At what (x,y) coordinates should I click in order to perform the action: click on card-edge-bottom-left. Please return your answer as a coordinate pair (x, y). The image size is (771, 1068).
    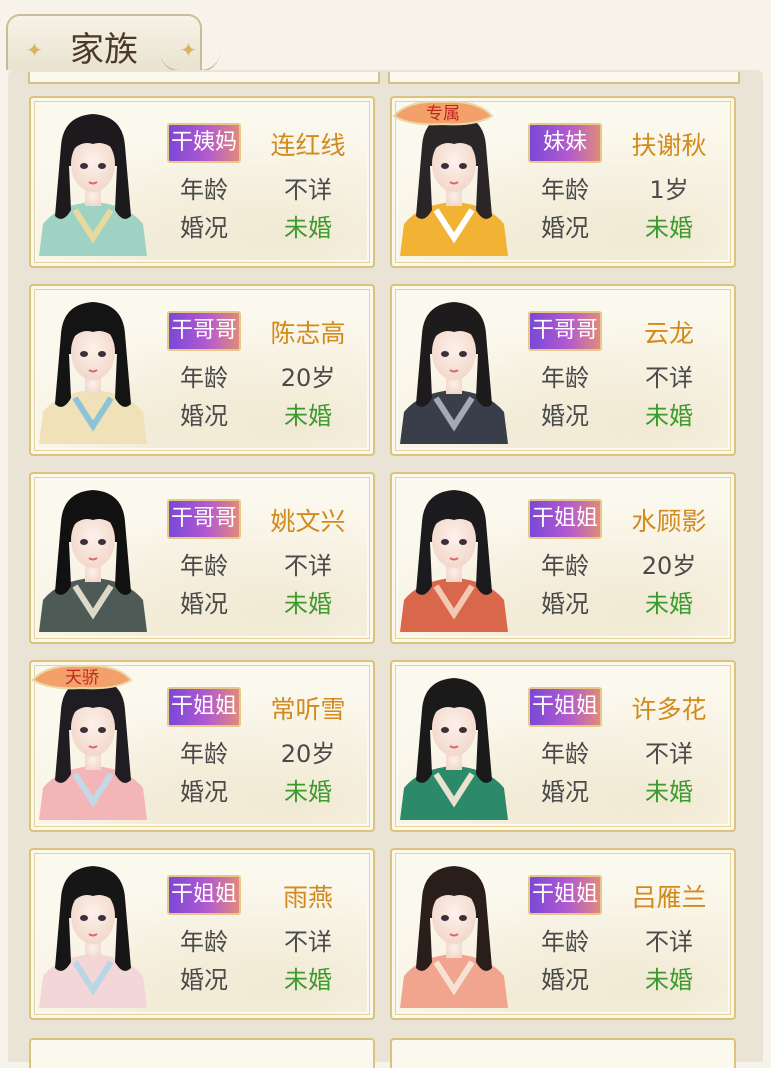
    Looking at the image, I should click on (202, 1053).